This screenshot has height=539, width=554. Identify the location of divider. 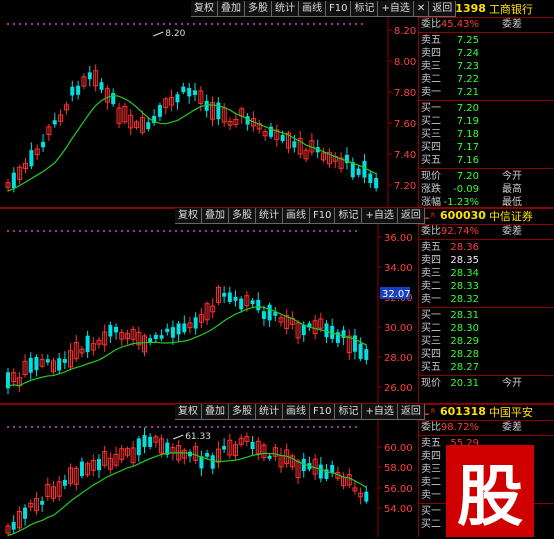
(486, 100).